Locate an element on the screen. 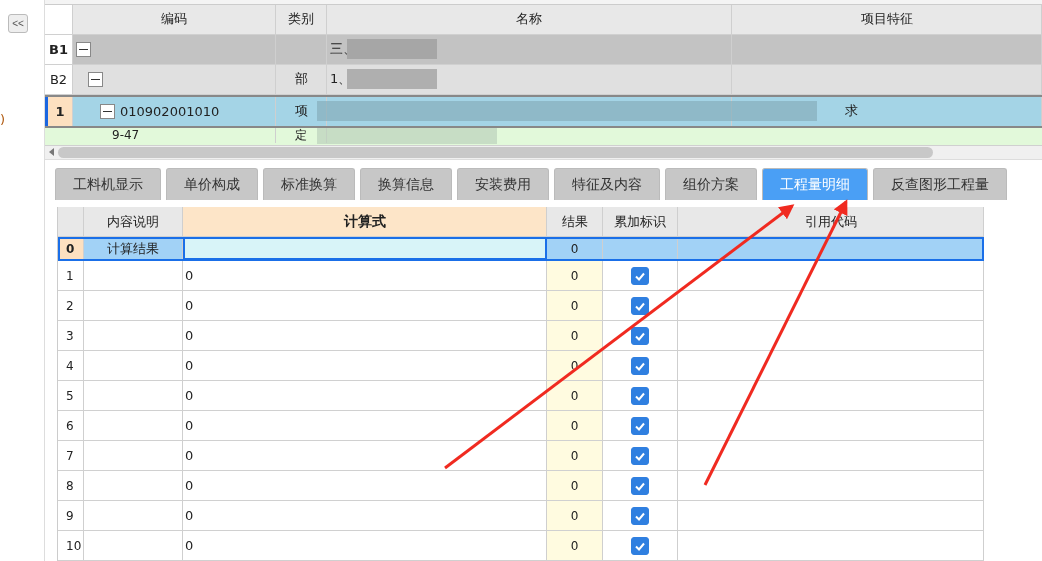 This screenshot has height=561, width=1042. table-row: 9 0 0 is located at coordinates (521, 516).